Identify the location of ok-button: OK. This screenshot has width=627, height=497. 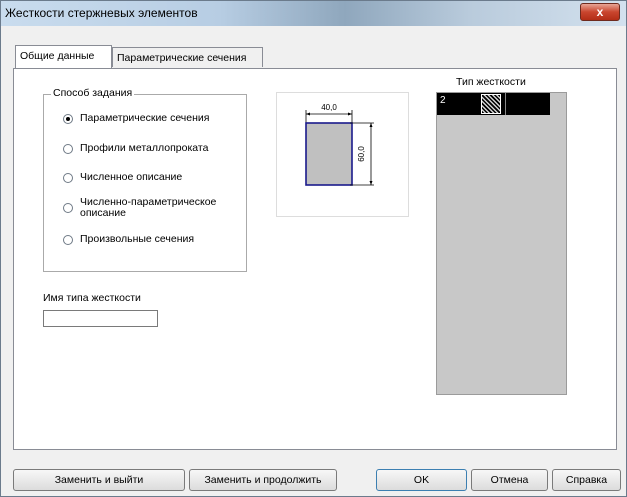
(421, 480).